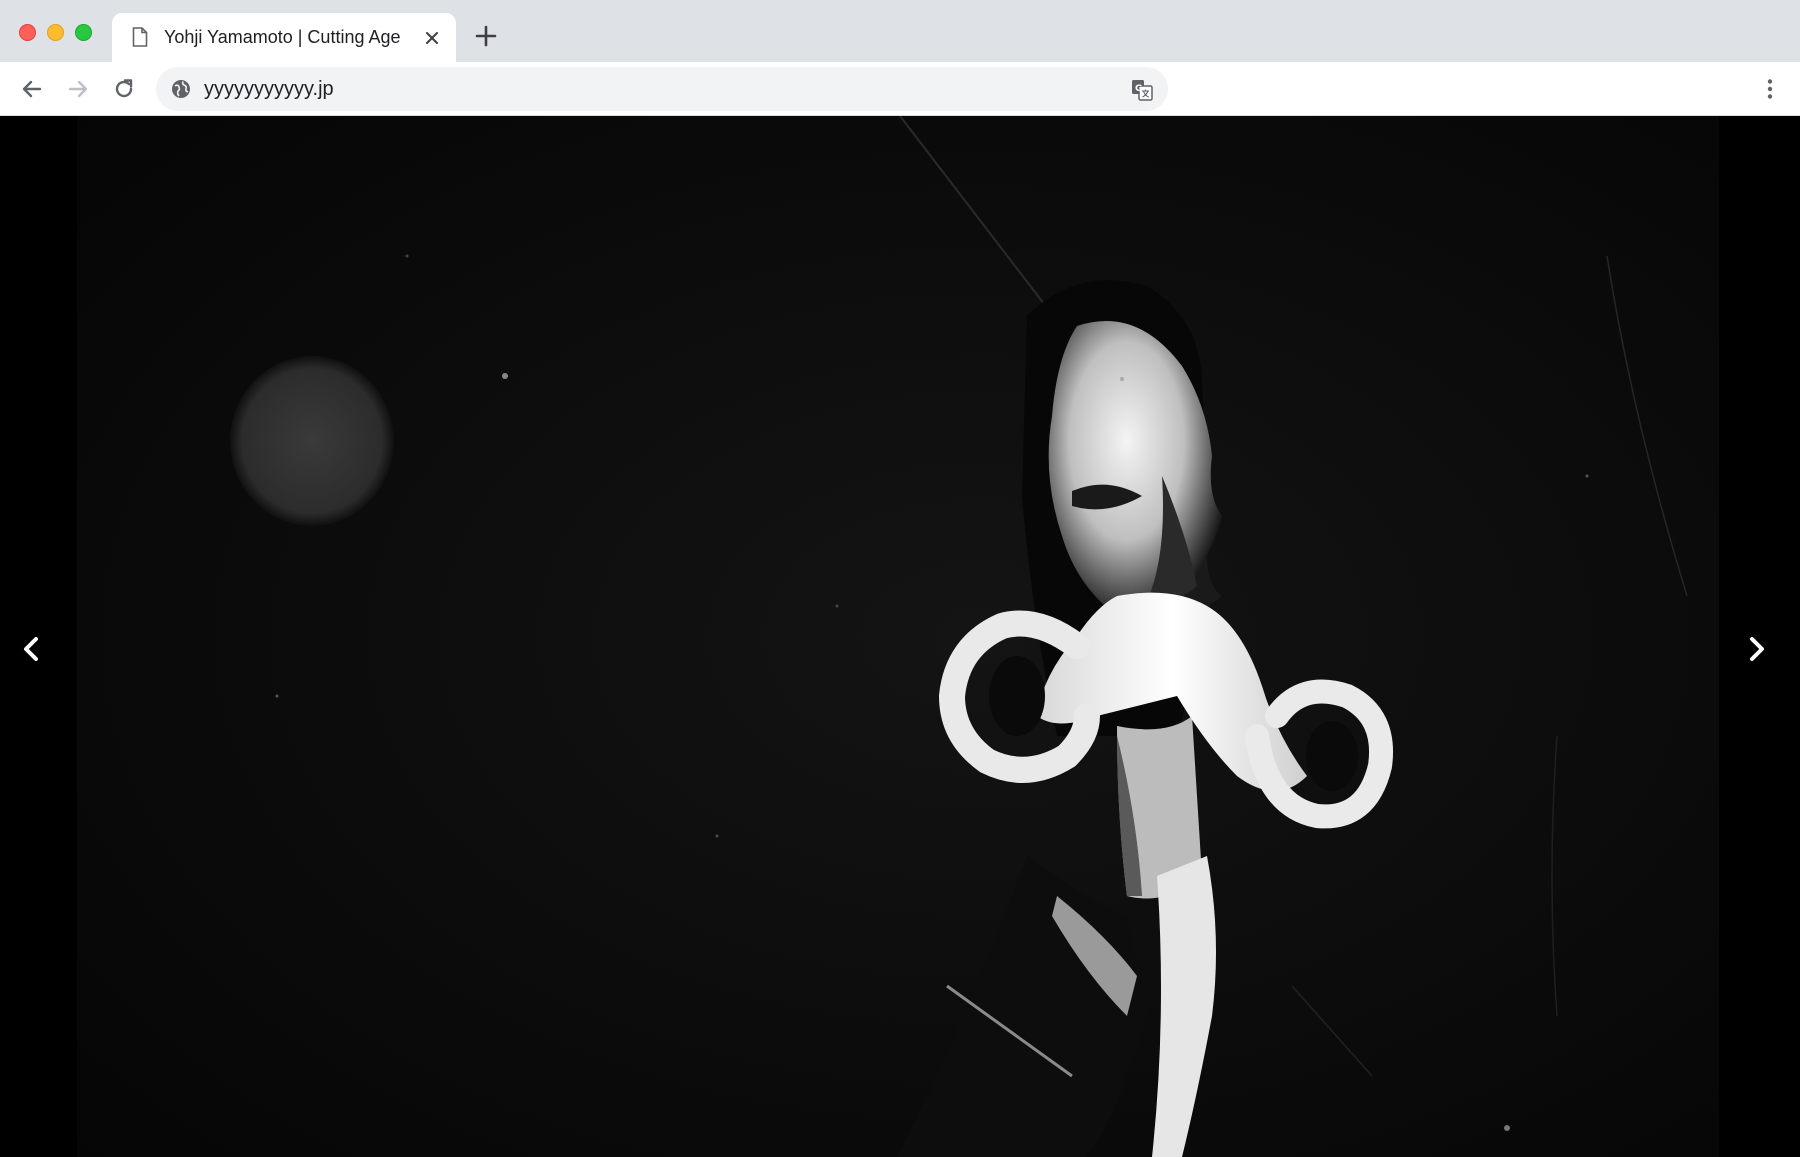 The image size is (1800, 1157). Describe the element at coordinates (1758, 649) in the screenshot. I see `next-slide-arrow-icon` at that location.